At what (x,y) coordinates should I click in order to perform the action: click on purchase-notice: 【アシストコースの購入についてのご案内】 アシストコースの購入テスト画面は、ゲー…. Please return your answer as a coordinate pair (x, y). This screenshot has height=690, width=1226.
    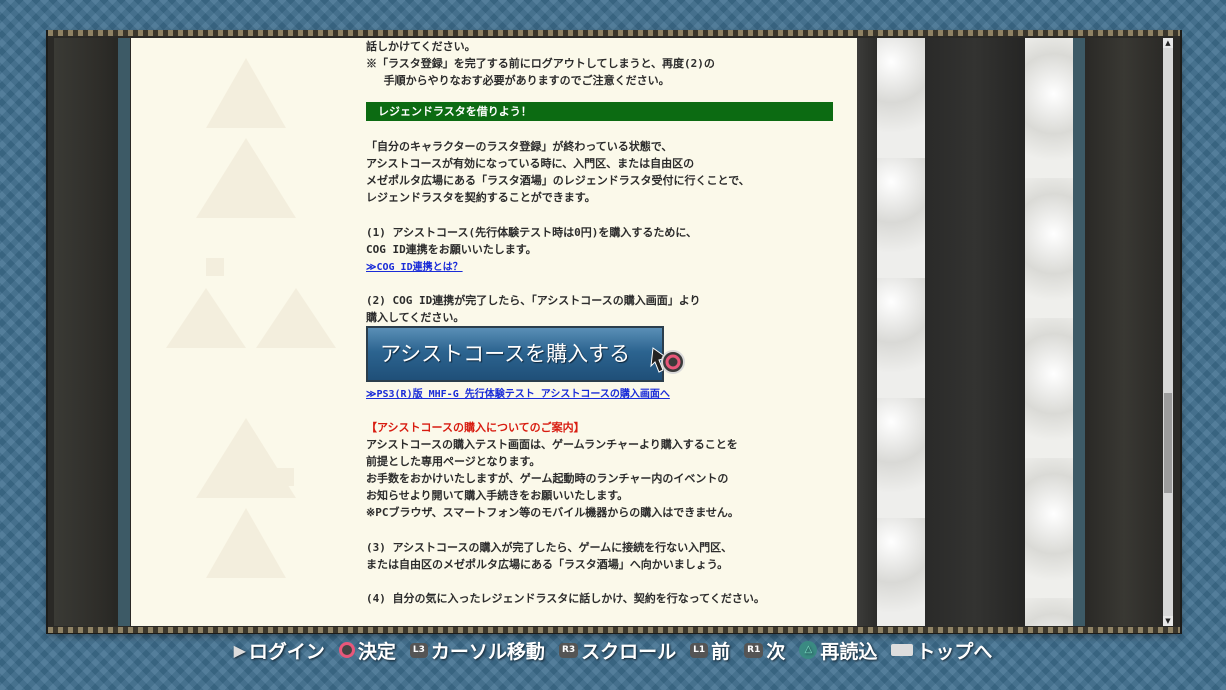
    Looking at the image, I should click on (606, 470).